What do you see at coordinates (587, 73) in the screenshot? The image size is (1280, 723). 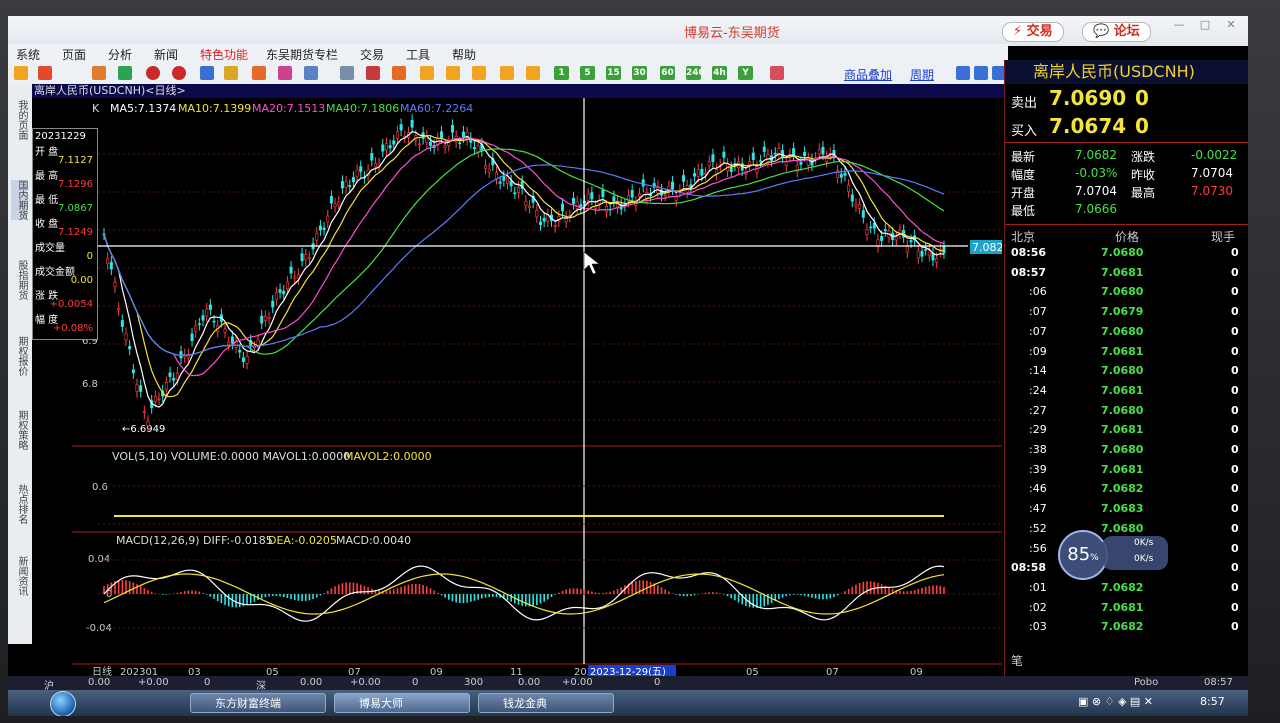 I see `tf-5-button: 5` at bounding box center [587, 73].